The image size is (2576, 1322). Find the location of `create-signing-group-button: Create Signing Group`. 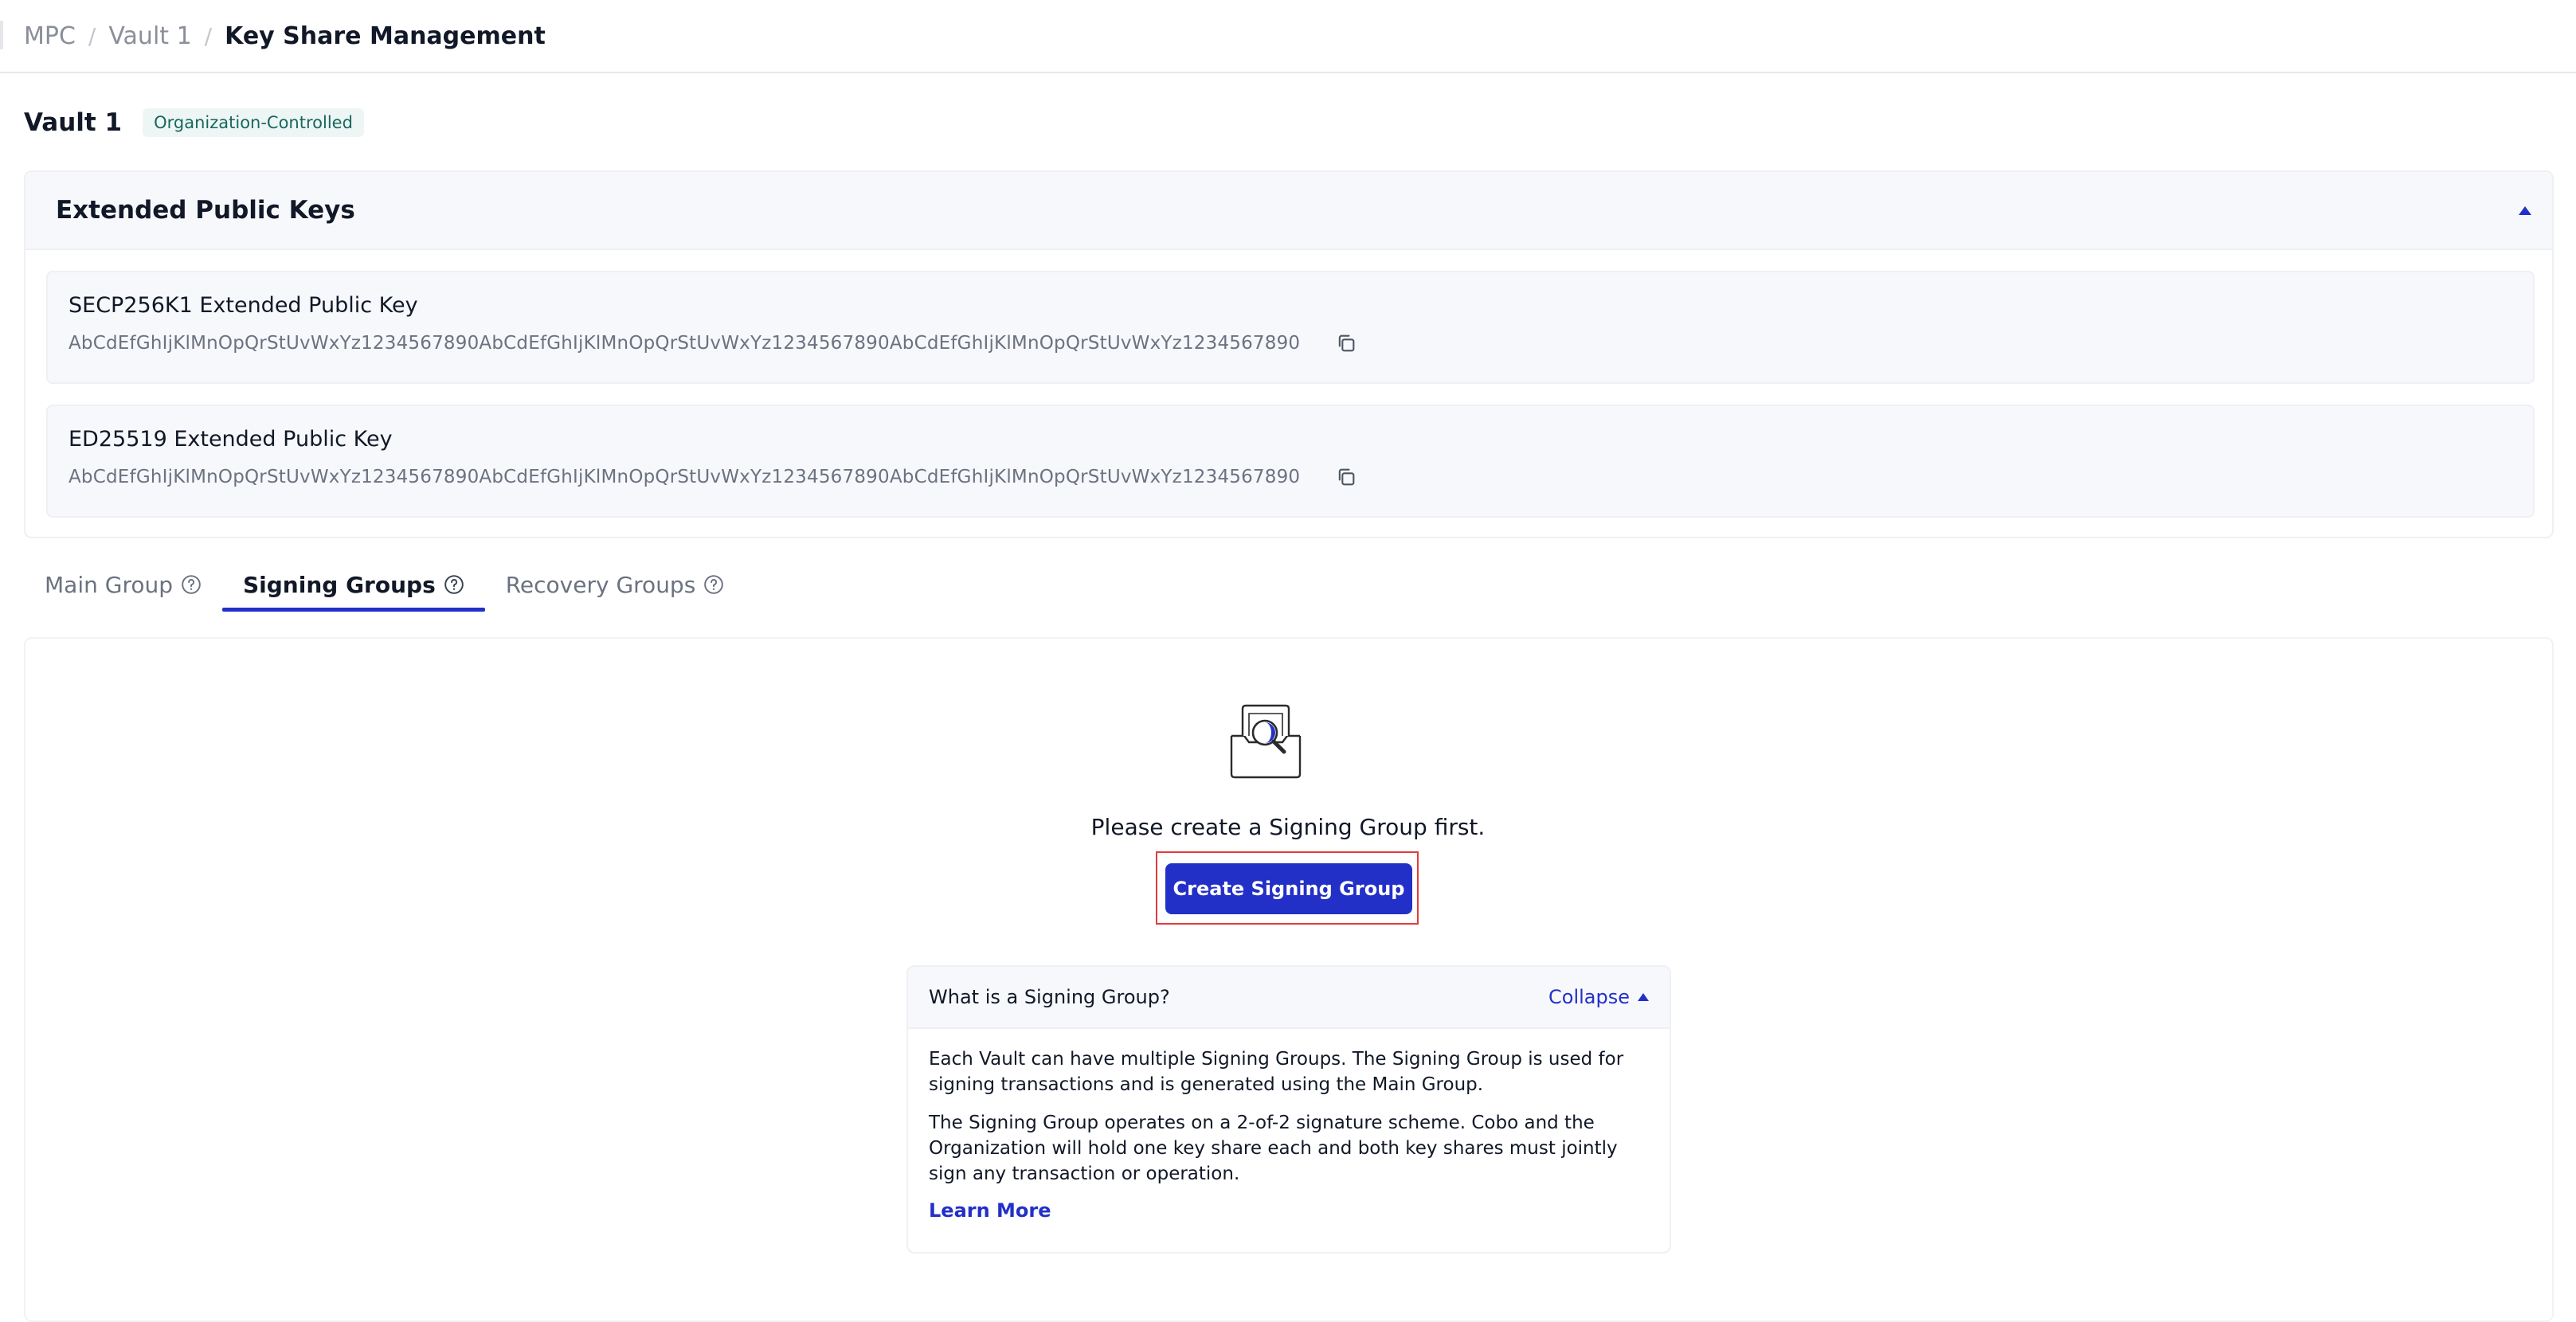

create-signing-group-button: Create Signing Group is located at coordinates (1288, 888).